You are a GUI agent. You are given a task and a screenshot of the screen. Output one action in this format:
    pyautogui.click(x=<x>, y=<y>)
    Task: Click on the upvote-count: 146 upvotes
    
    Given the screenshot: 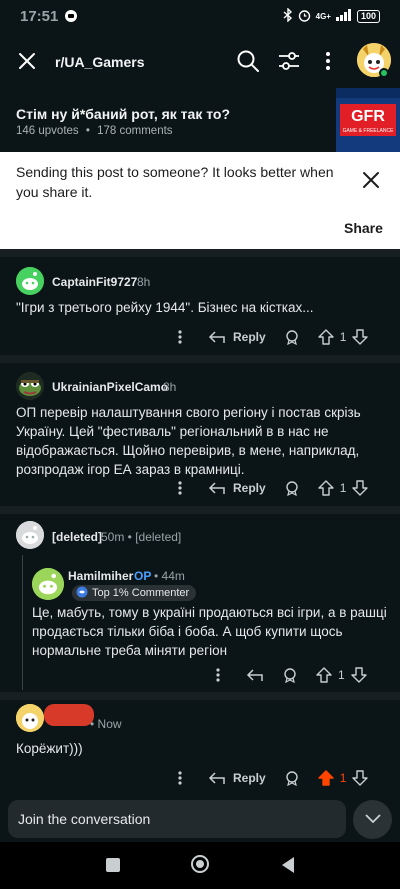 What is the action you would take?
    pyautogui.click(x=47, y=131)
    